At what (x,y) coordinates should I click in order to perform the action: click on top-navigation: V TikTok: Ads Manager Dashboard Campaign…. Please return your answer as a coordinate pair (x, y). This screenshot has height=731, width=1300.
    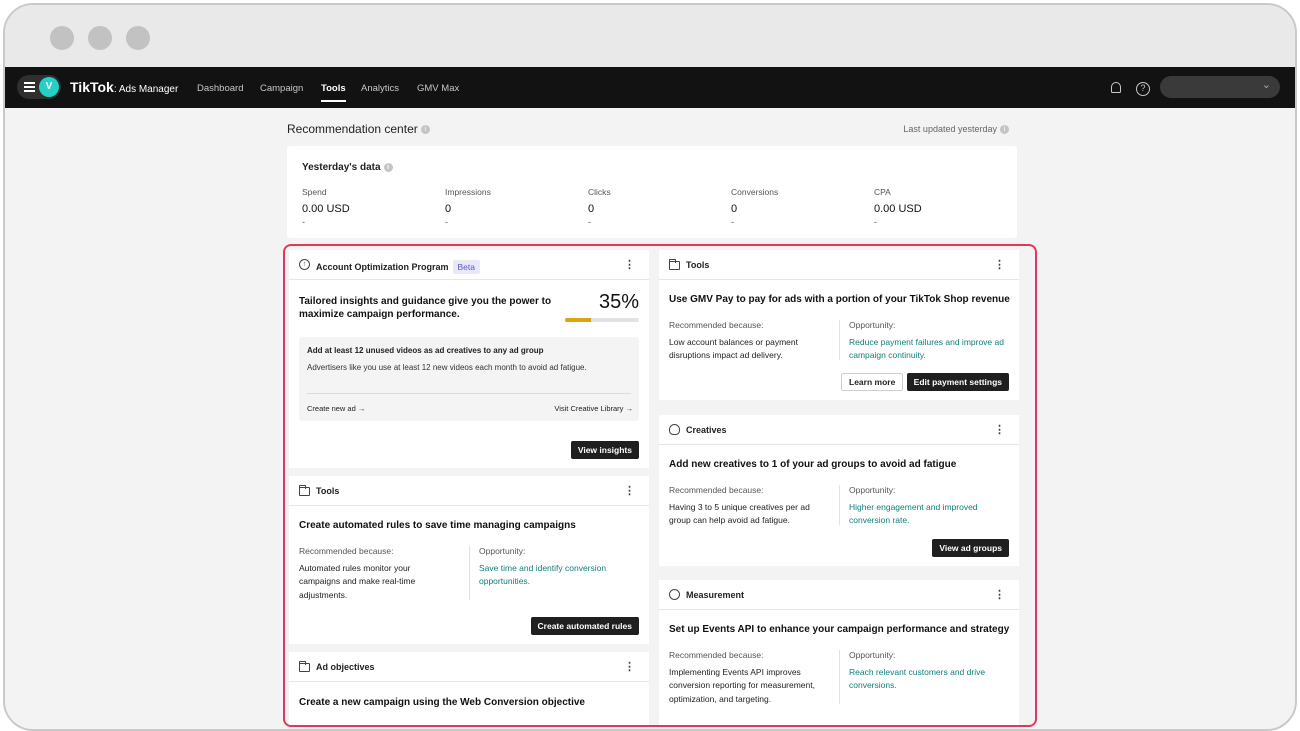
    Looking at the image, I should click on (650, 87).